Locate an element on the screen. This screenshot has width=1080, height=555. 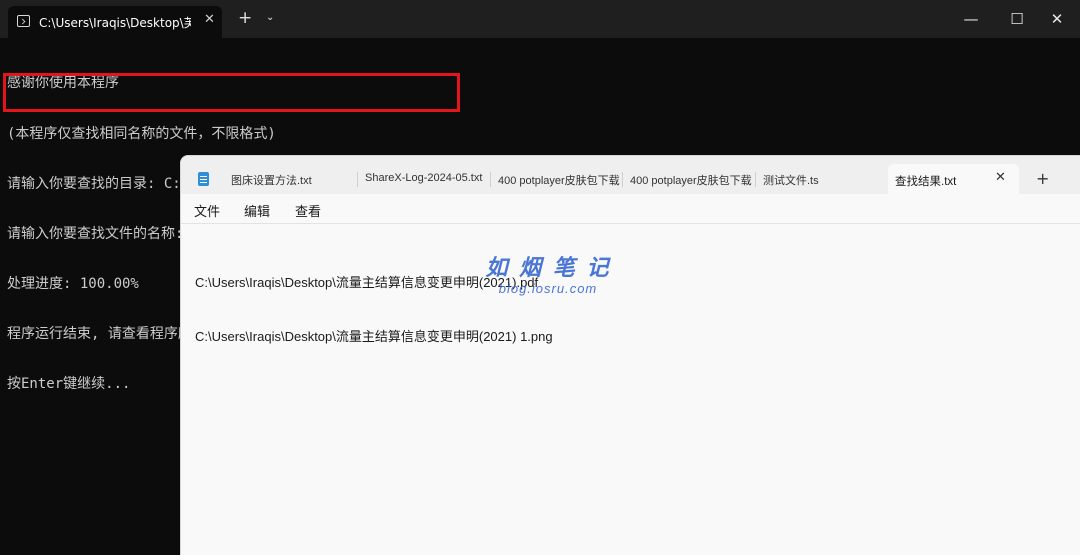
terminal-tab: C:\Users\Iraqis\Desktop\芙芙 ✕ is located at coordinates (115, 22).